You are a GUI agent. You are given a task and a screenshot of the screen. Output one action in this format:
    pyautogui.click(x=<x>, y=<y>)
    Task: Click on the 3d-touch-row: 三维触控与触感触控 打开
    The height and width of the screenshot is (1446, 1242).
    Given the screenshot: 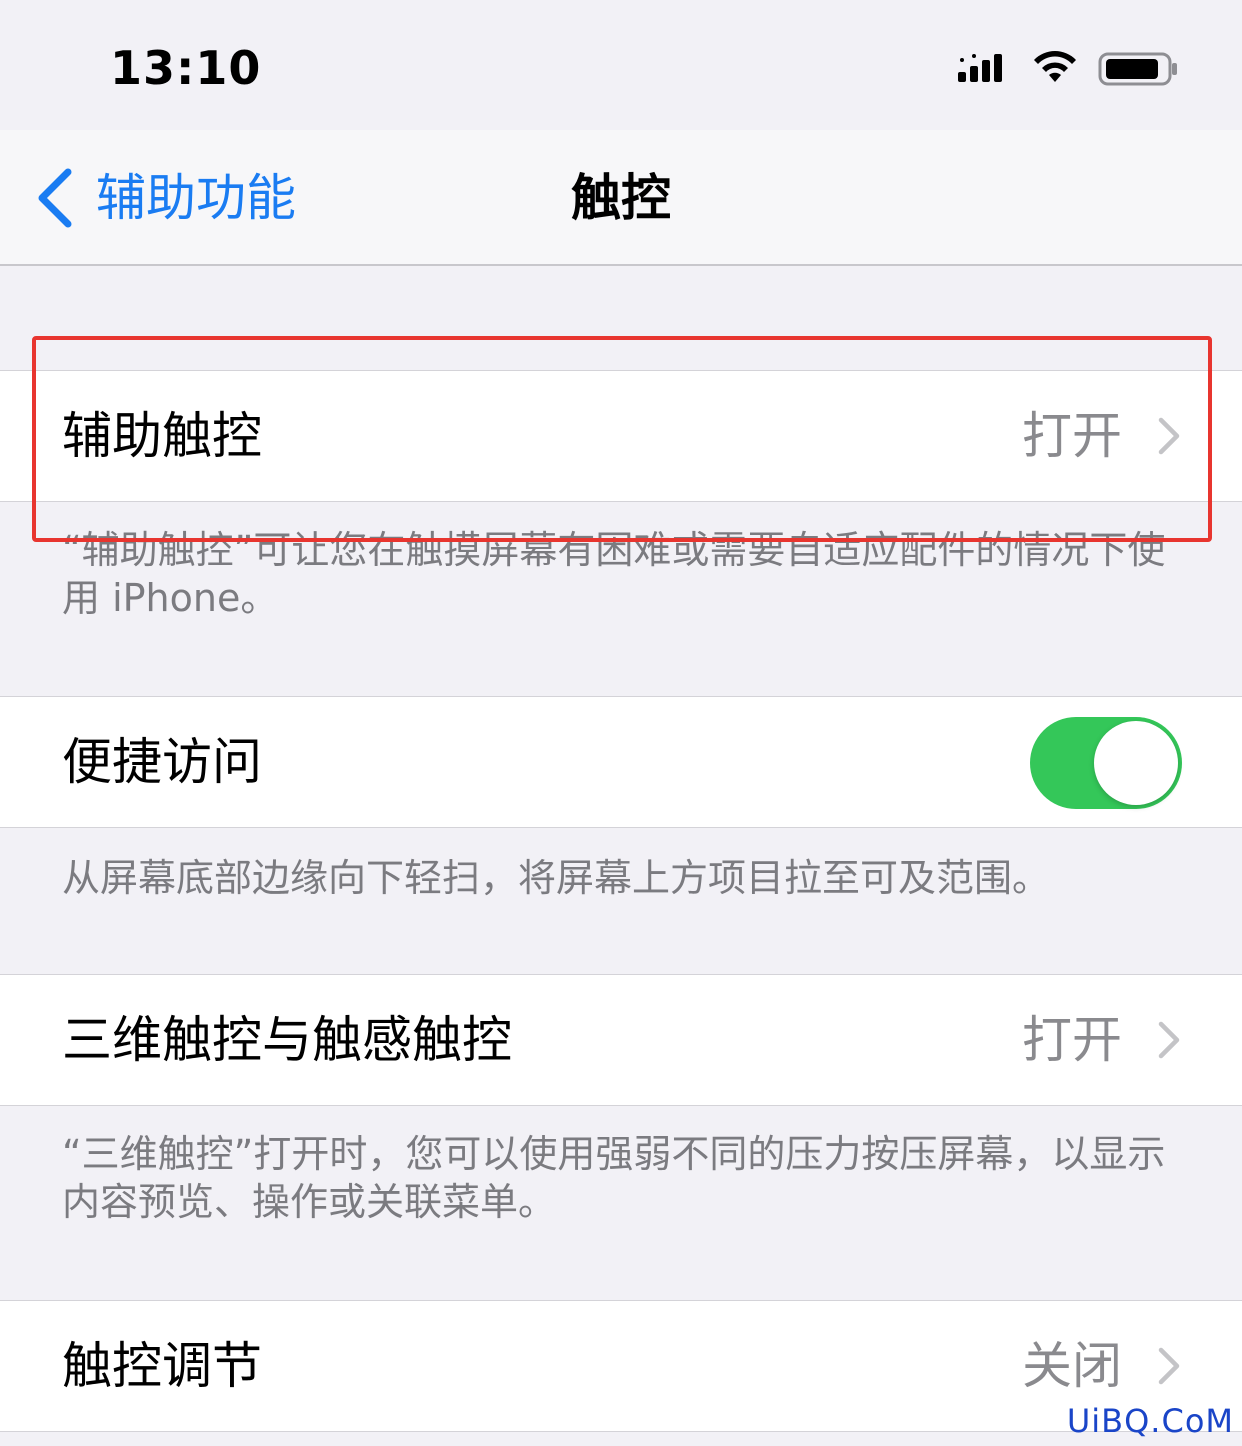 What is the action you would take?
    pyautogui.click(x=621, y=1040)
    